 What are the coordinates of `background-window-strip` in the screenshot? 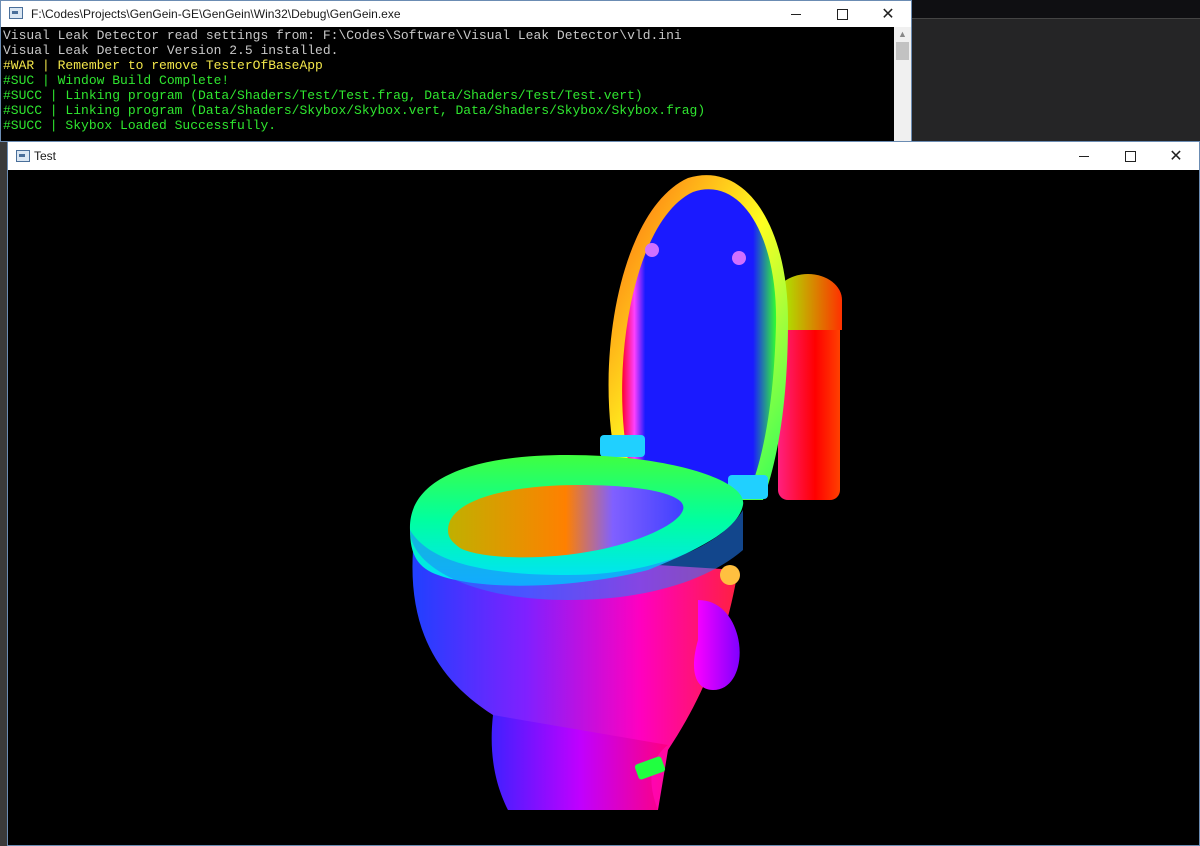 It's located at (1056, 9).